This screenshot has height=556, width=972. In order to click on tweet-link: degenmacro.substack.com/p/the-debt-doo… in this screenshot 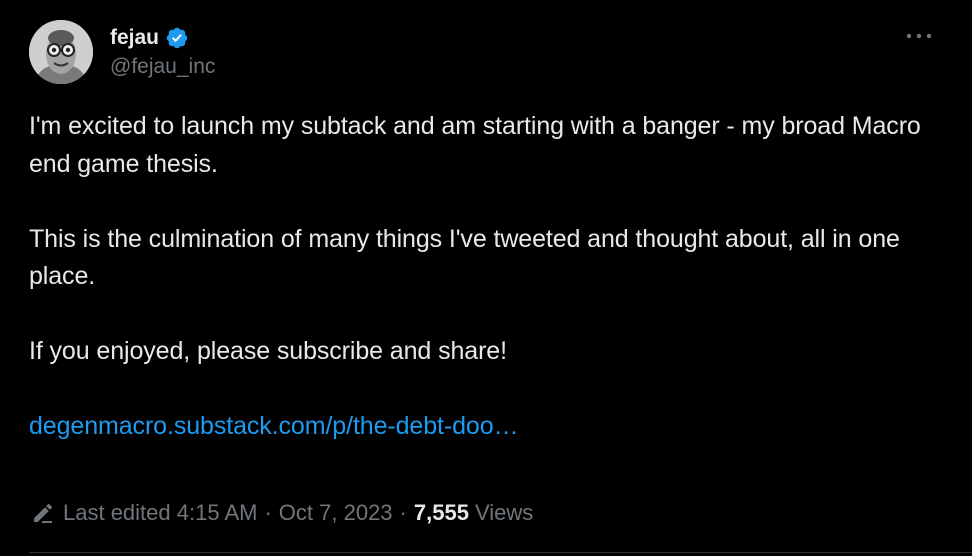, I will do `click(274, 426)`.